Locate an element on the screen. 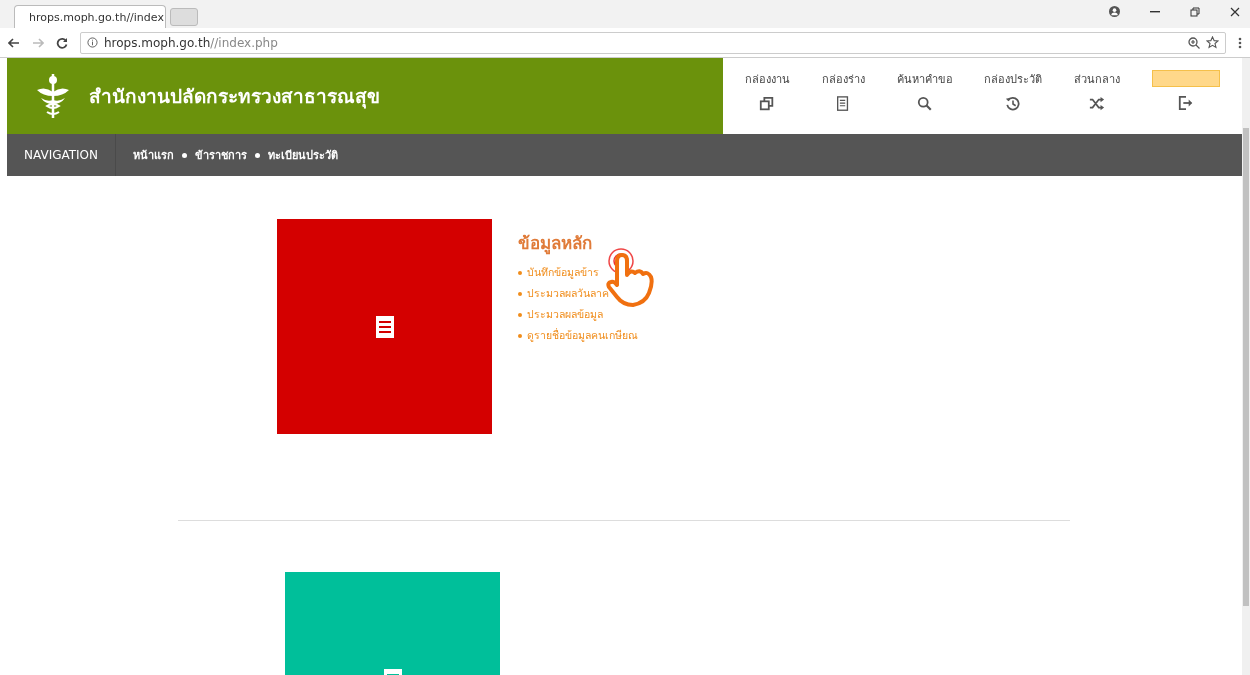 The height and width of the screenshot is (675, 1250). section-heading: ข้อมูลหลัก is located at coordinates (555, 244).